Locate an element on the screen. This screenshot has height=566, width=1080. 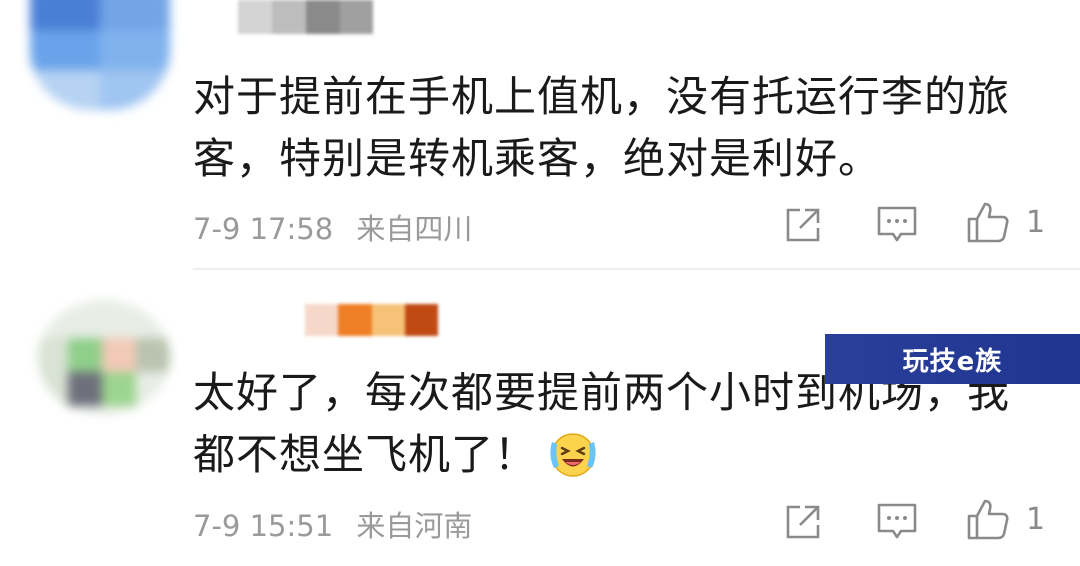
laughing-crying-emoji is located at coordinates (573, 455).